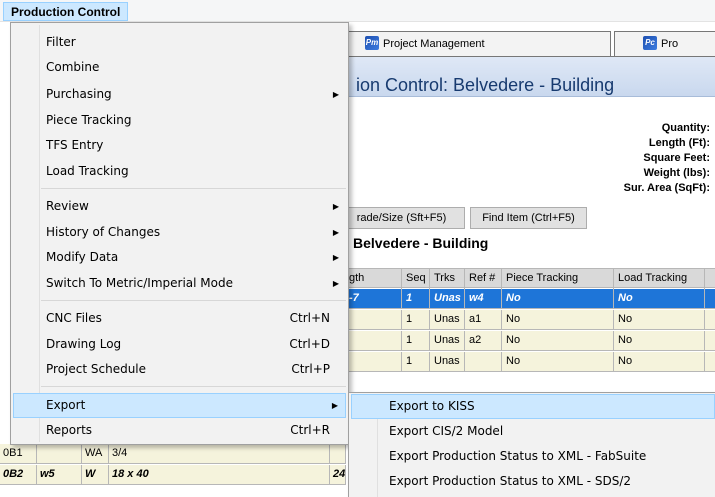 Image resolution: width=715 pixels, height=497 pixels. What do you see at coordinates (179, 283) in the screenshot?
I see `menu-item-switch-units: Switch To Metric/Imperial Mode ▶` at bounding box center [179, 283].